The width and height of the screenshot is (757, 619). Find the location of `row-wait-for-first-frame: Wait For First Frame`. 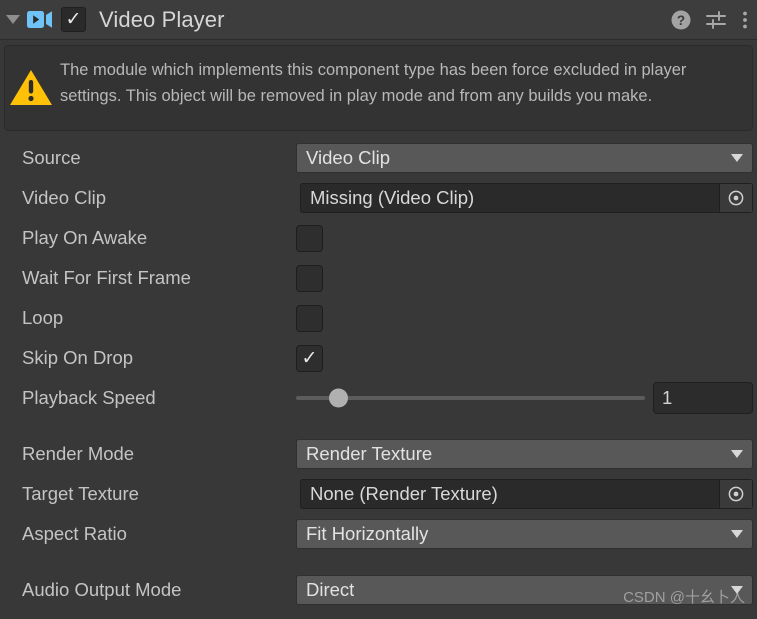

row-wait-for-first-frame: Wait For First Frame is located at coordinates (378, 278).